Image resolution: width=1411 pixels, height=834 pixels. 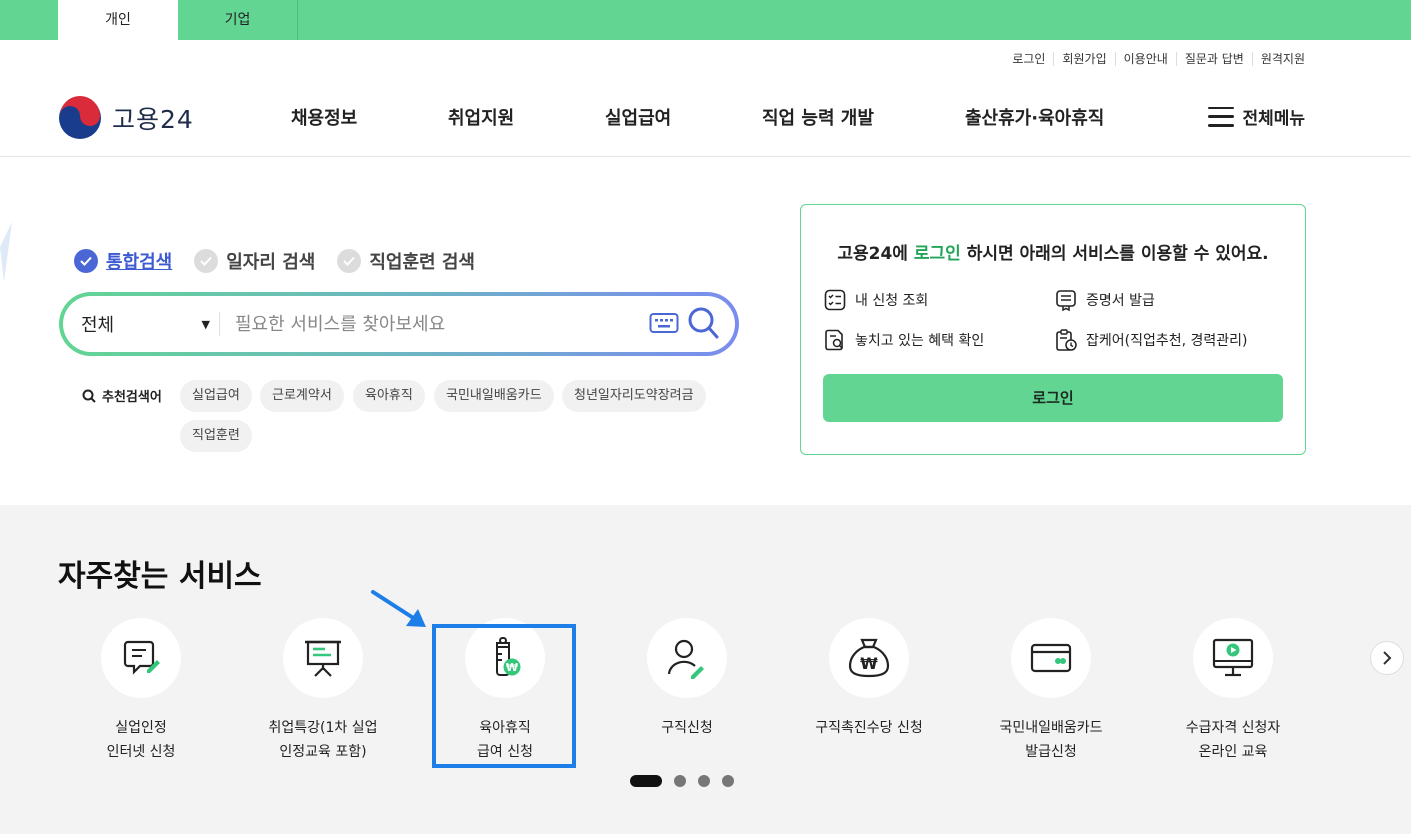 What do you see at coordinates (1066, 340) in the screenshot?
I see `jobcare-icon` at bounding box center [1066, 340].